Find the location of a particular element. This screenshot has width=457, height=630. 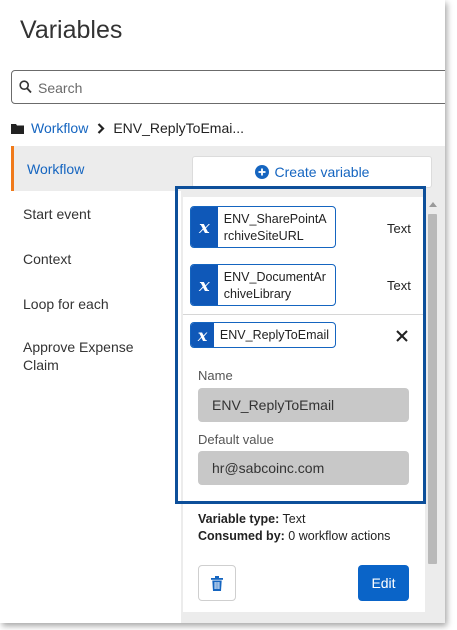

search-icon is located at coordinates (25, 87).